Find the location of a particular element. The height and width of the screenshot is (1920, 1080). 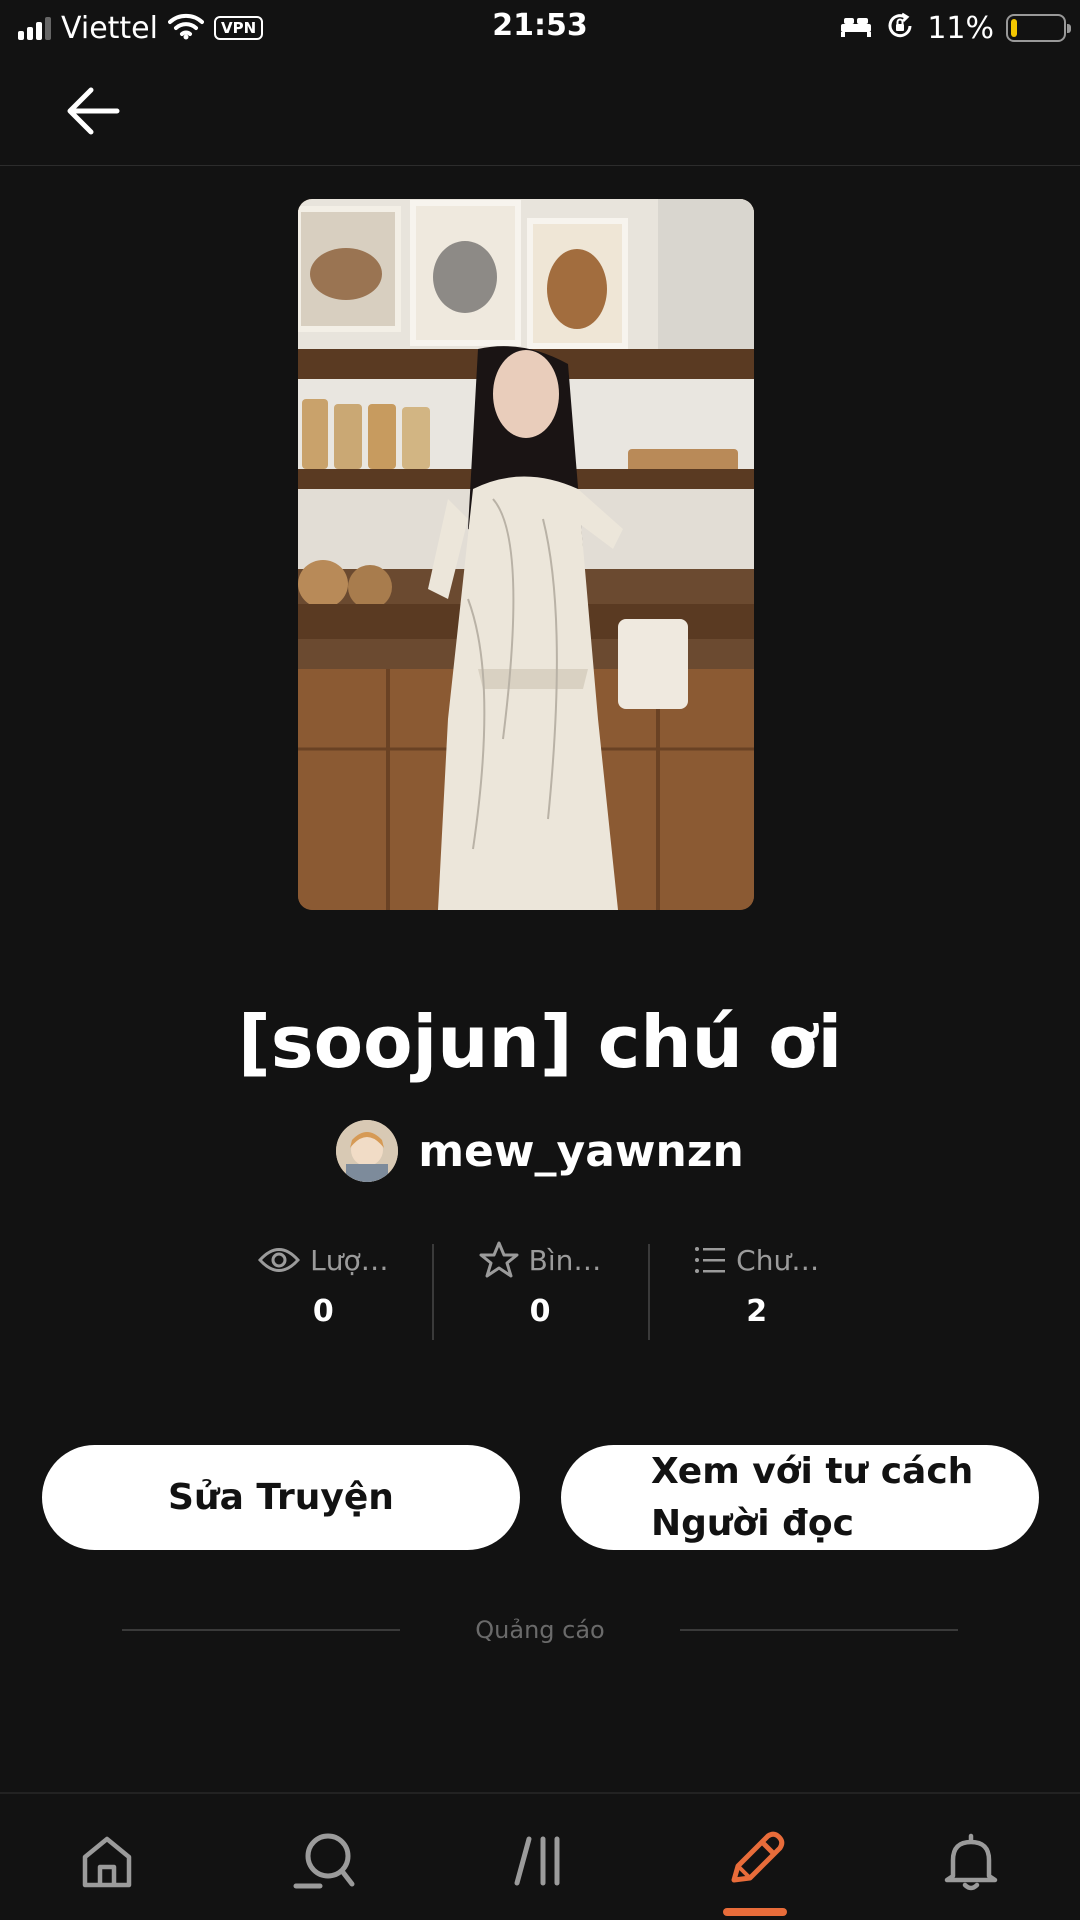

top-header is located at coordinates (540, 111).